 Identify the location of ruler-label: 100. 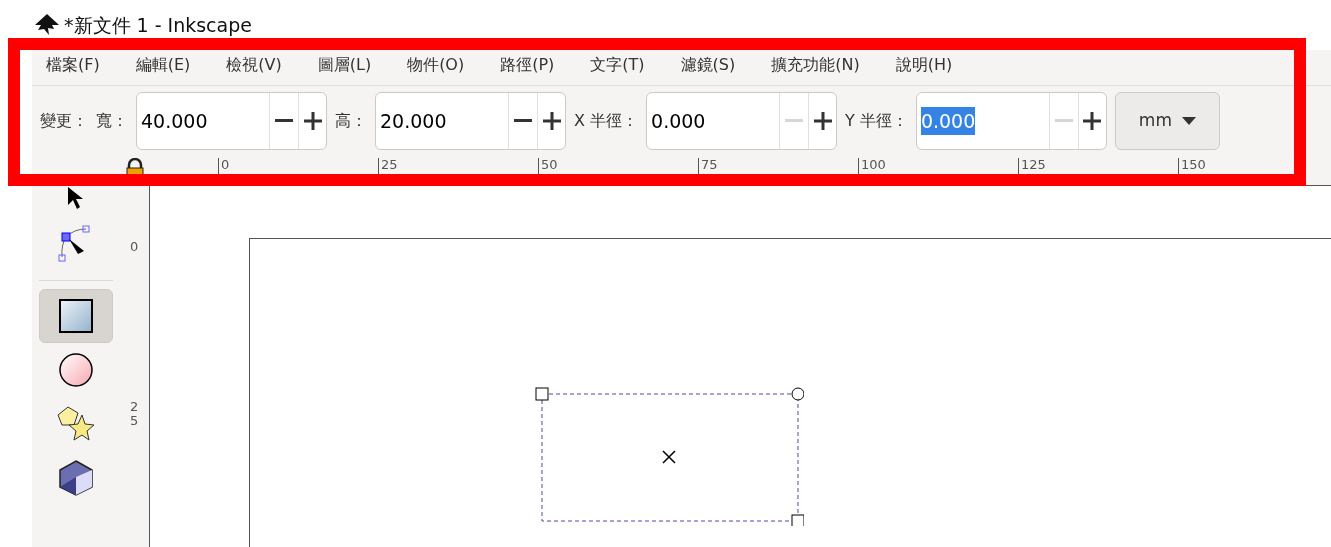
(872, 171).